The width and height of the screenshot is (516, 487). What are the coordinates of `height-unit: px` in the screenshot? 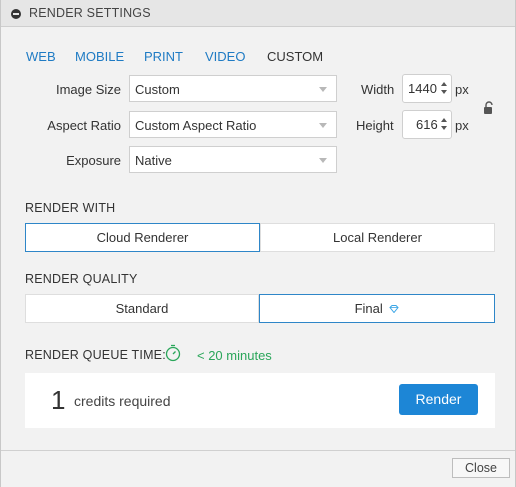 It's located at (462, 125).